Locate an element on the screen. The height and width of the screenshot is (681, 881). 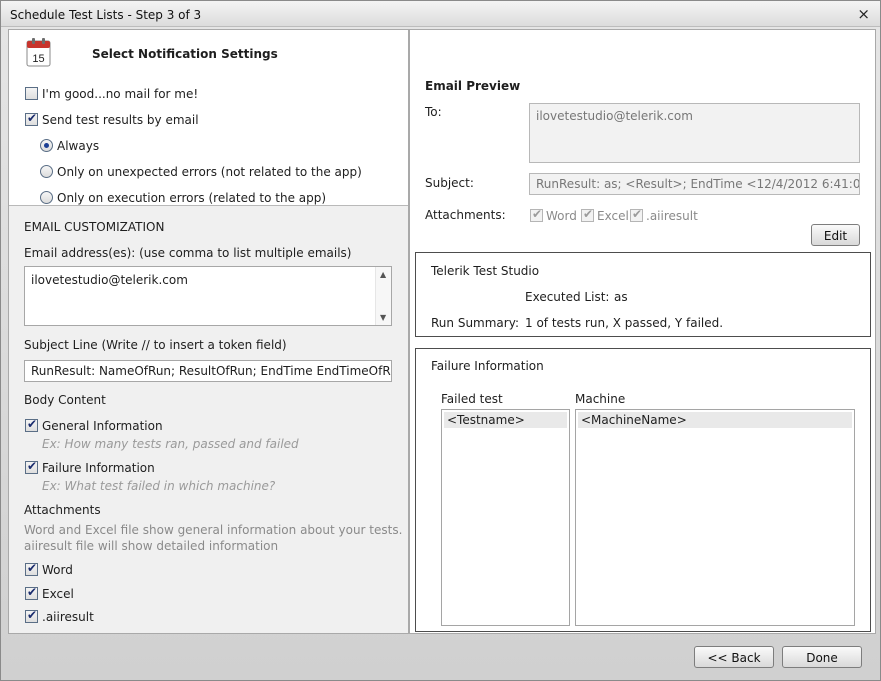
back-button: << Back is located at coordinates (734, 657).